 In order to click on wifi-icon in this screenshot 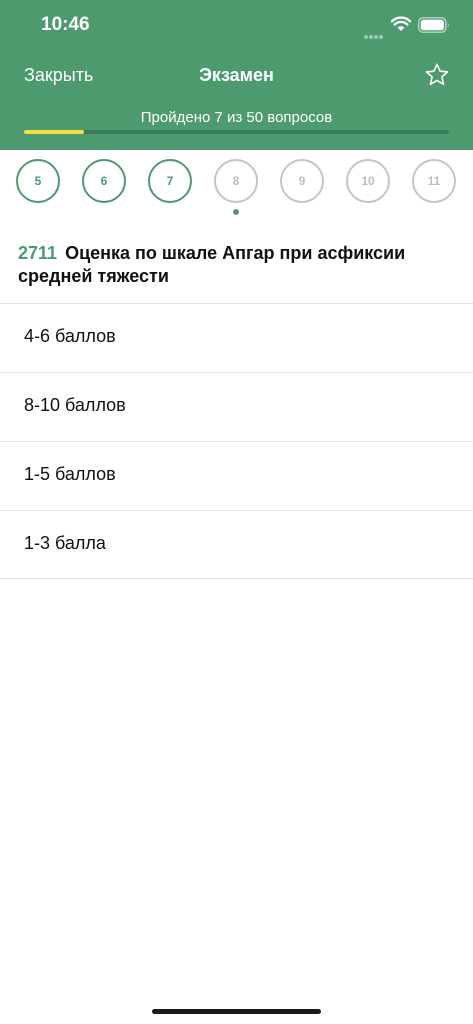, I will do `click(401, 23)`.